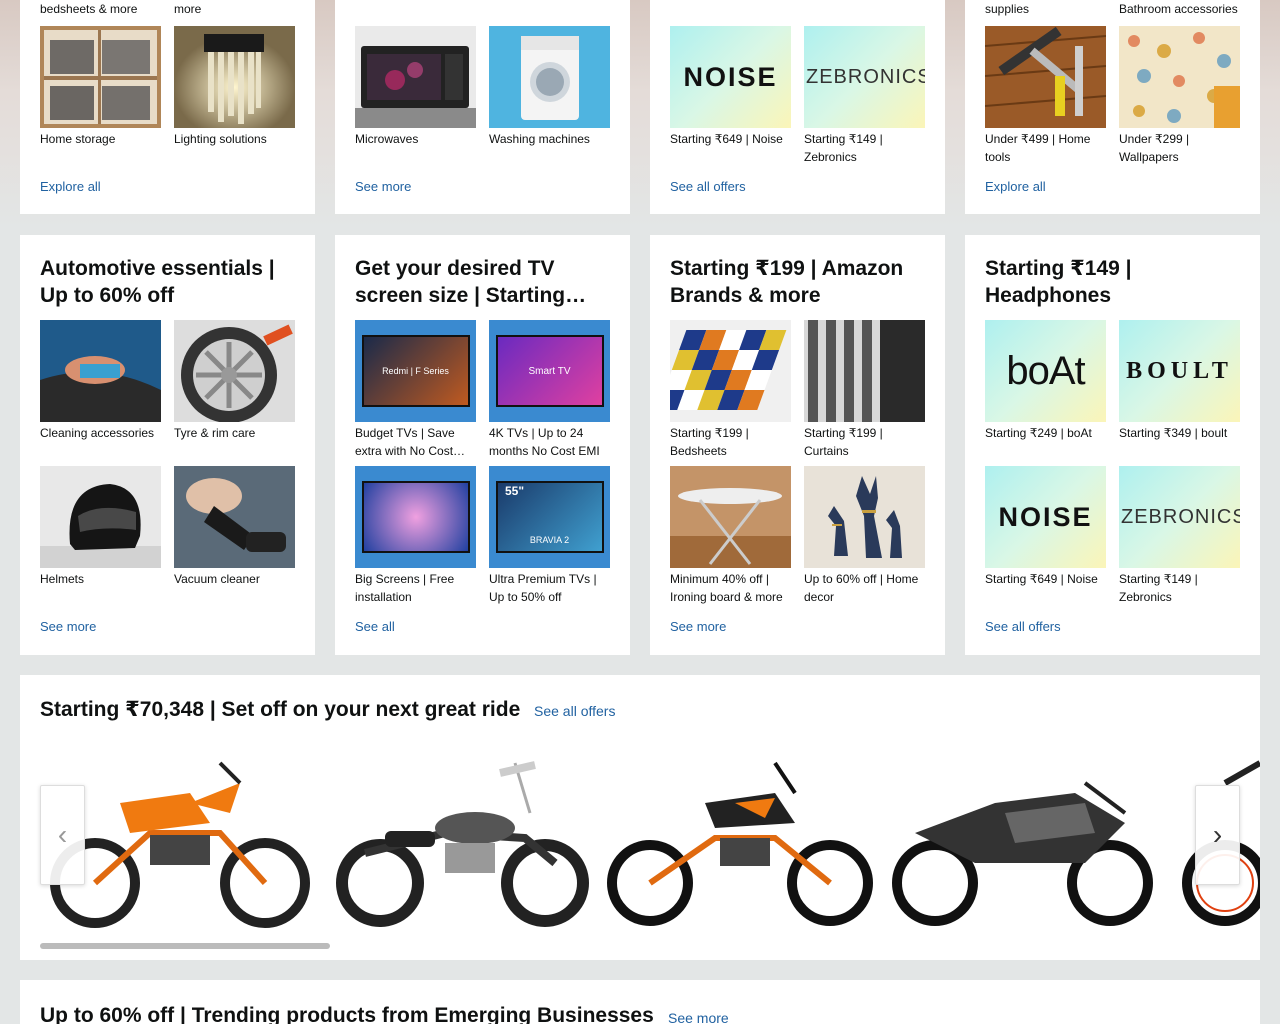 Image resolution: width=1280 pixels, height=1024 pixels. What do you see at coordinates (730, 517) in the screenshot?
I see `ironing-board-image` at bounding box center [730, 517].